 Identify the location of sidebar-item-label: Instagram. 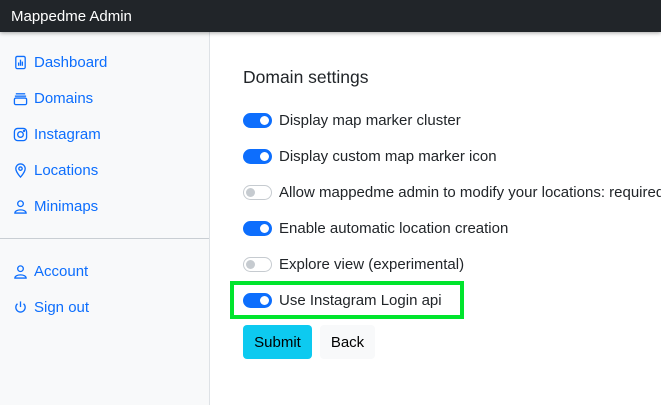
(67, 134).